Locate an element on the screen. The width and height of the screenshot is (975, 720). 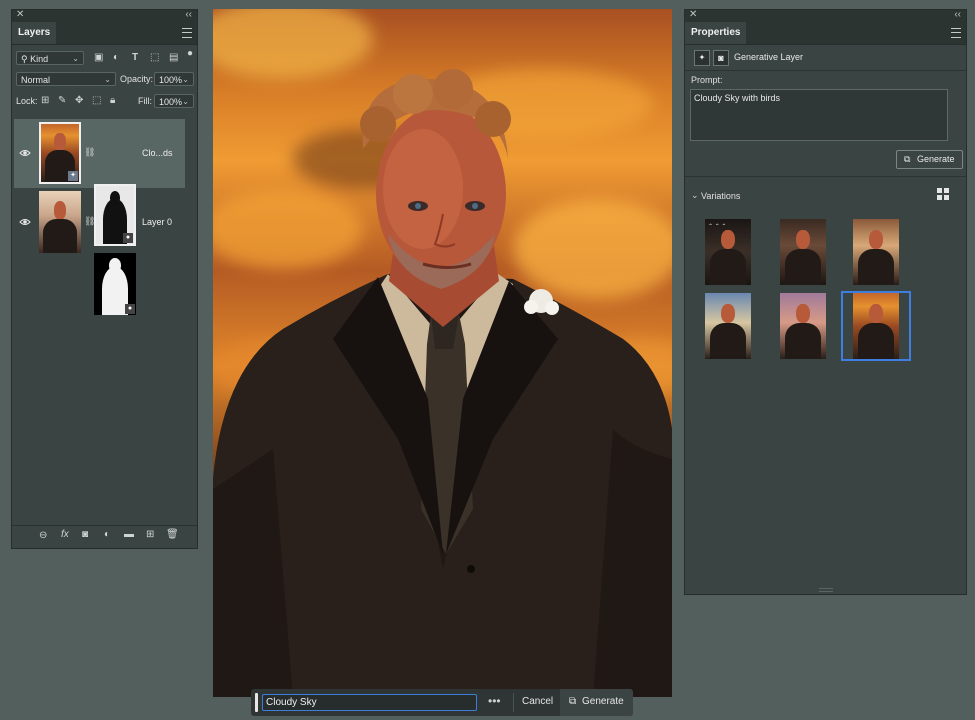
more-options-button: ••• is located at coordinates (494, 701).